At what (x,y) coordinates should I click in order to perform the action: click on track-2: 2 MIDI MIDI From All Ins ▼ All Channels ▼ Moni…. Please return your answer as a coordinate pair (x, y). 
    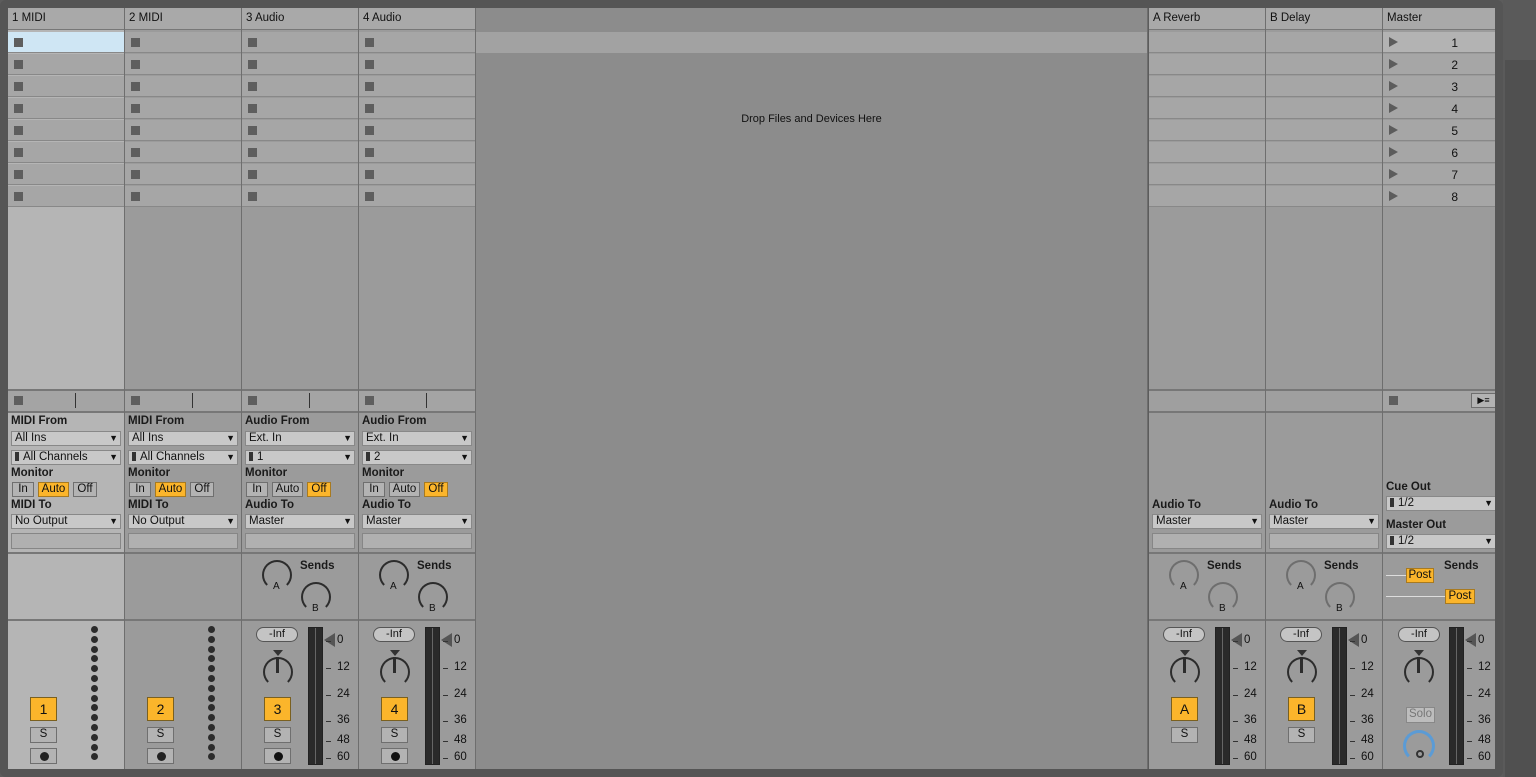
    Looking at the image, I should click on (183, 388).